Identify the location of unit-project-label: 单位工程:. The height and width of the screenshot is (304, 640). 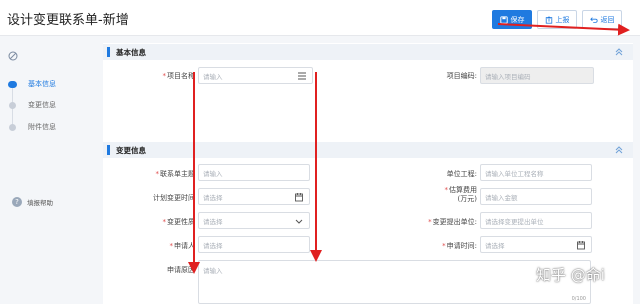
(461, 174).